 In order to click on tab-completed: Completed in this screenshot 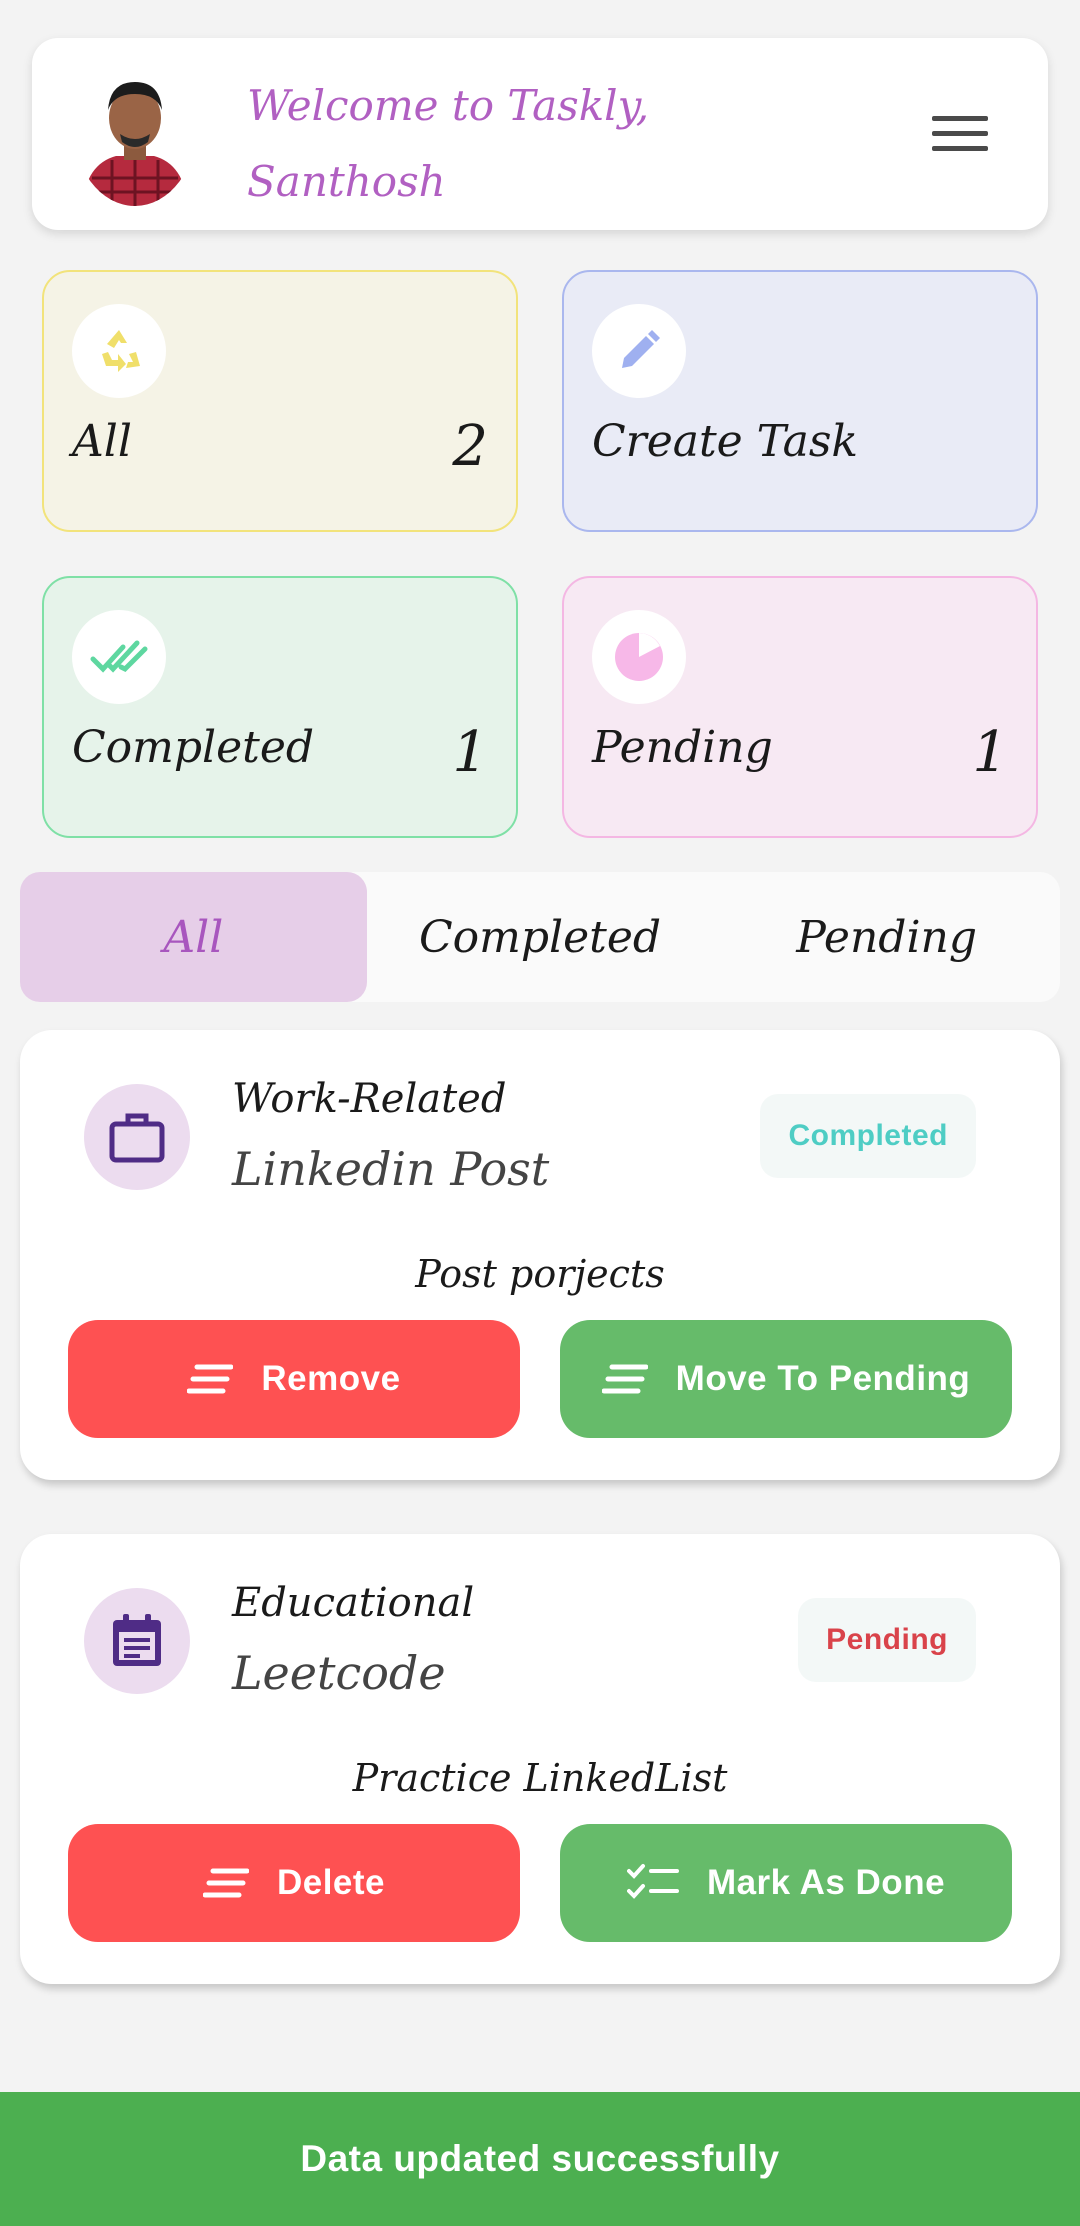, I will do `click(540, 937)`.